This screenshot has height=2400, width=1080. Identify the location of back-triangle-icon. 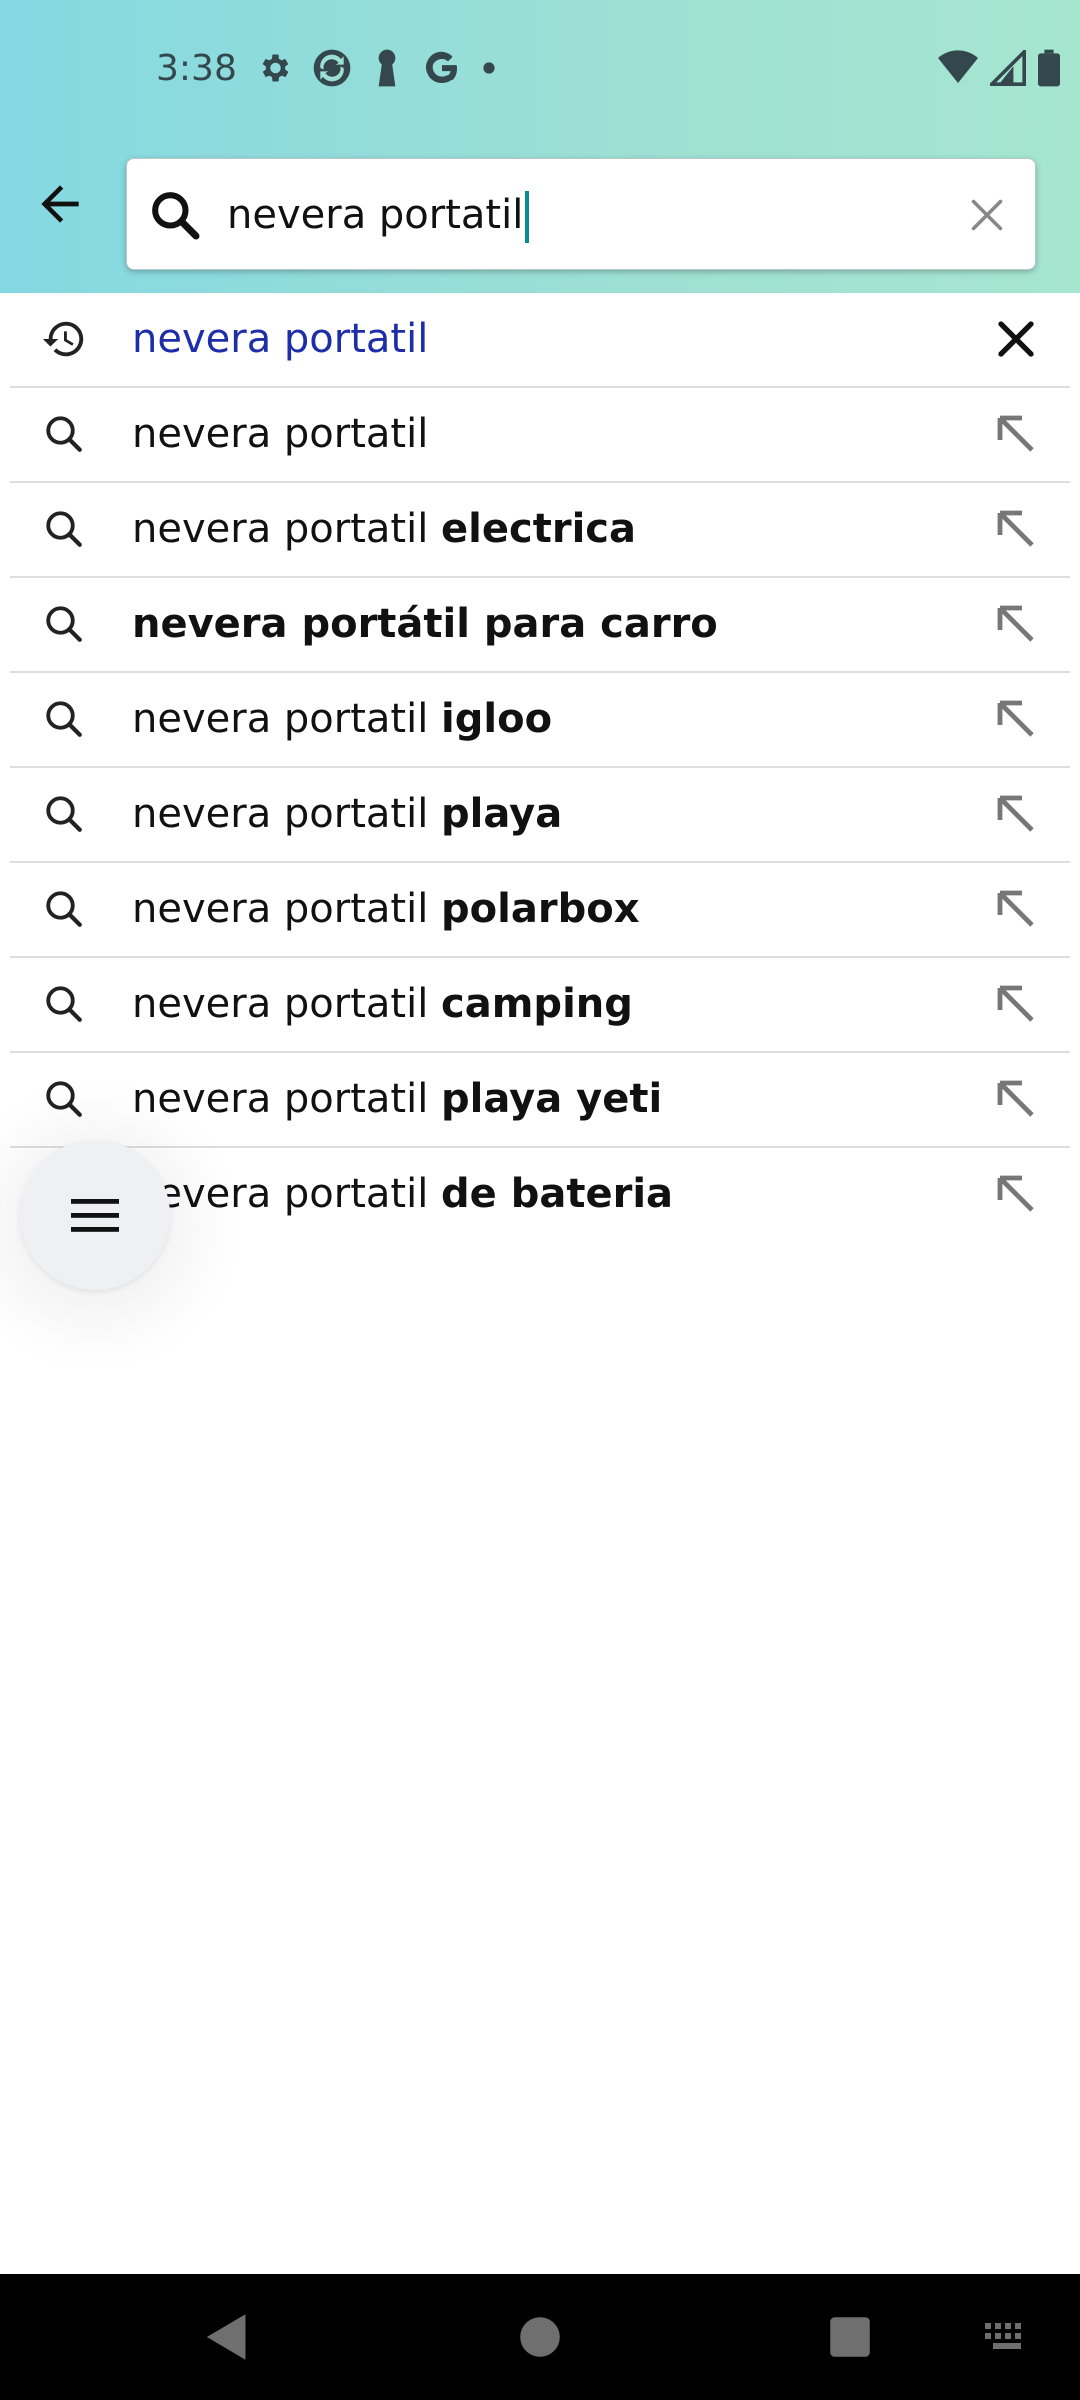
(226, 2337).